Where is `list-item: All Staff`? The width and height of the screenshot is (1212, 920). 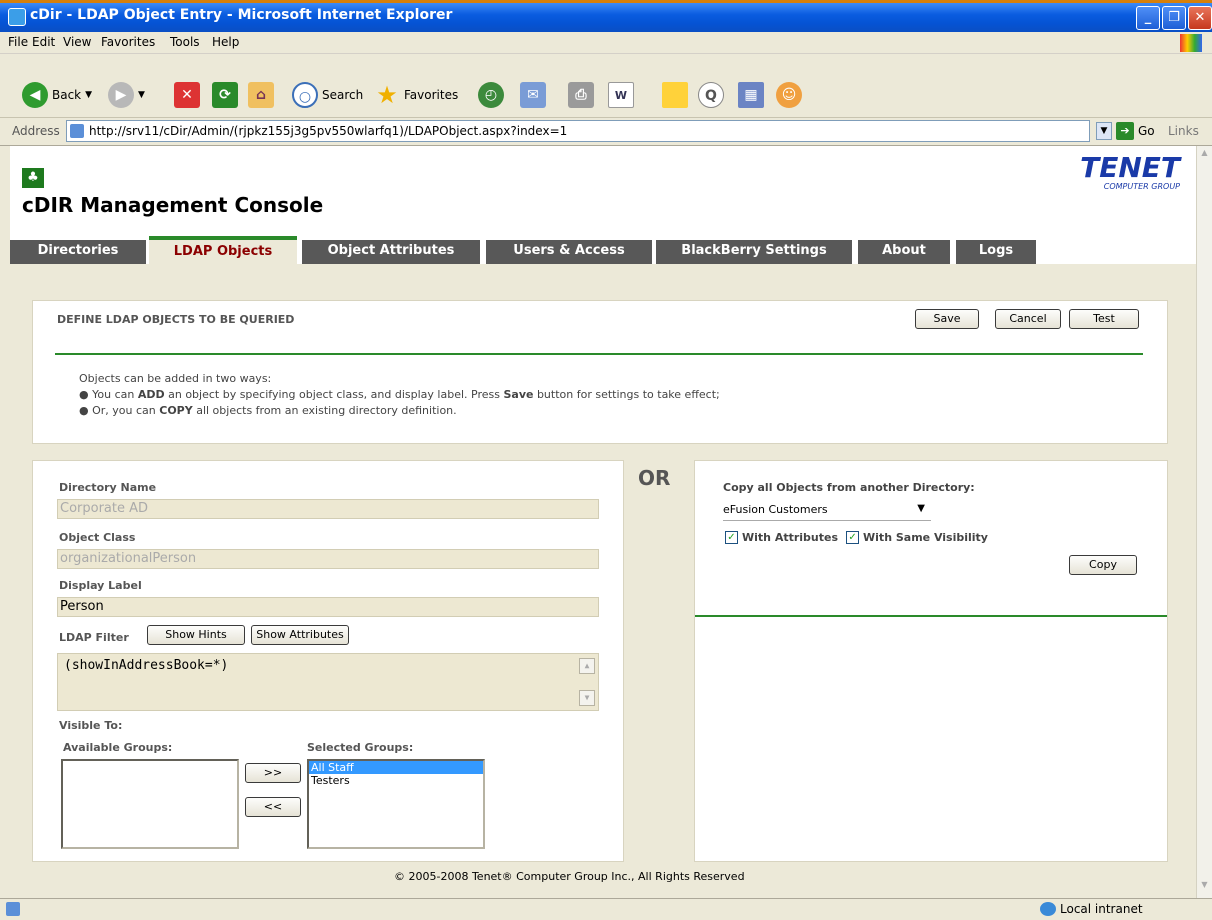 list-item: All Staff is located at coordinates (396, 767).